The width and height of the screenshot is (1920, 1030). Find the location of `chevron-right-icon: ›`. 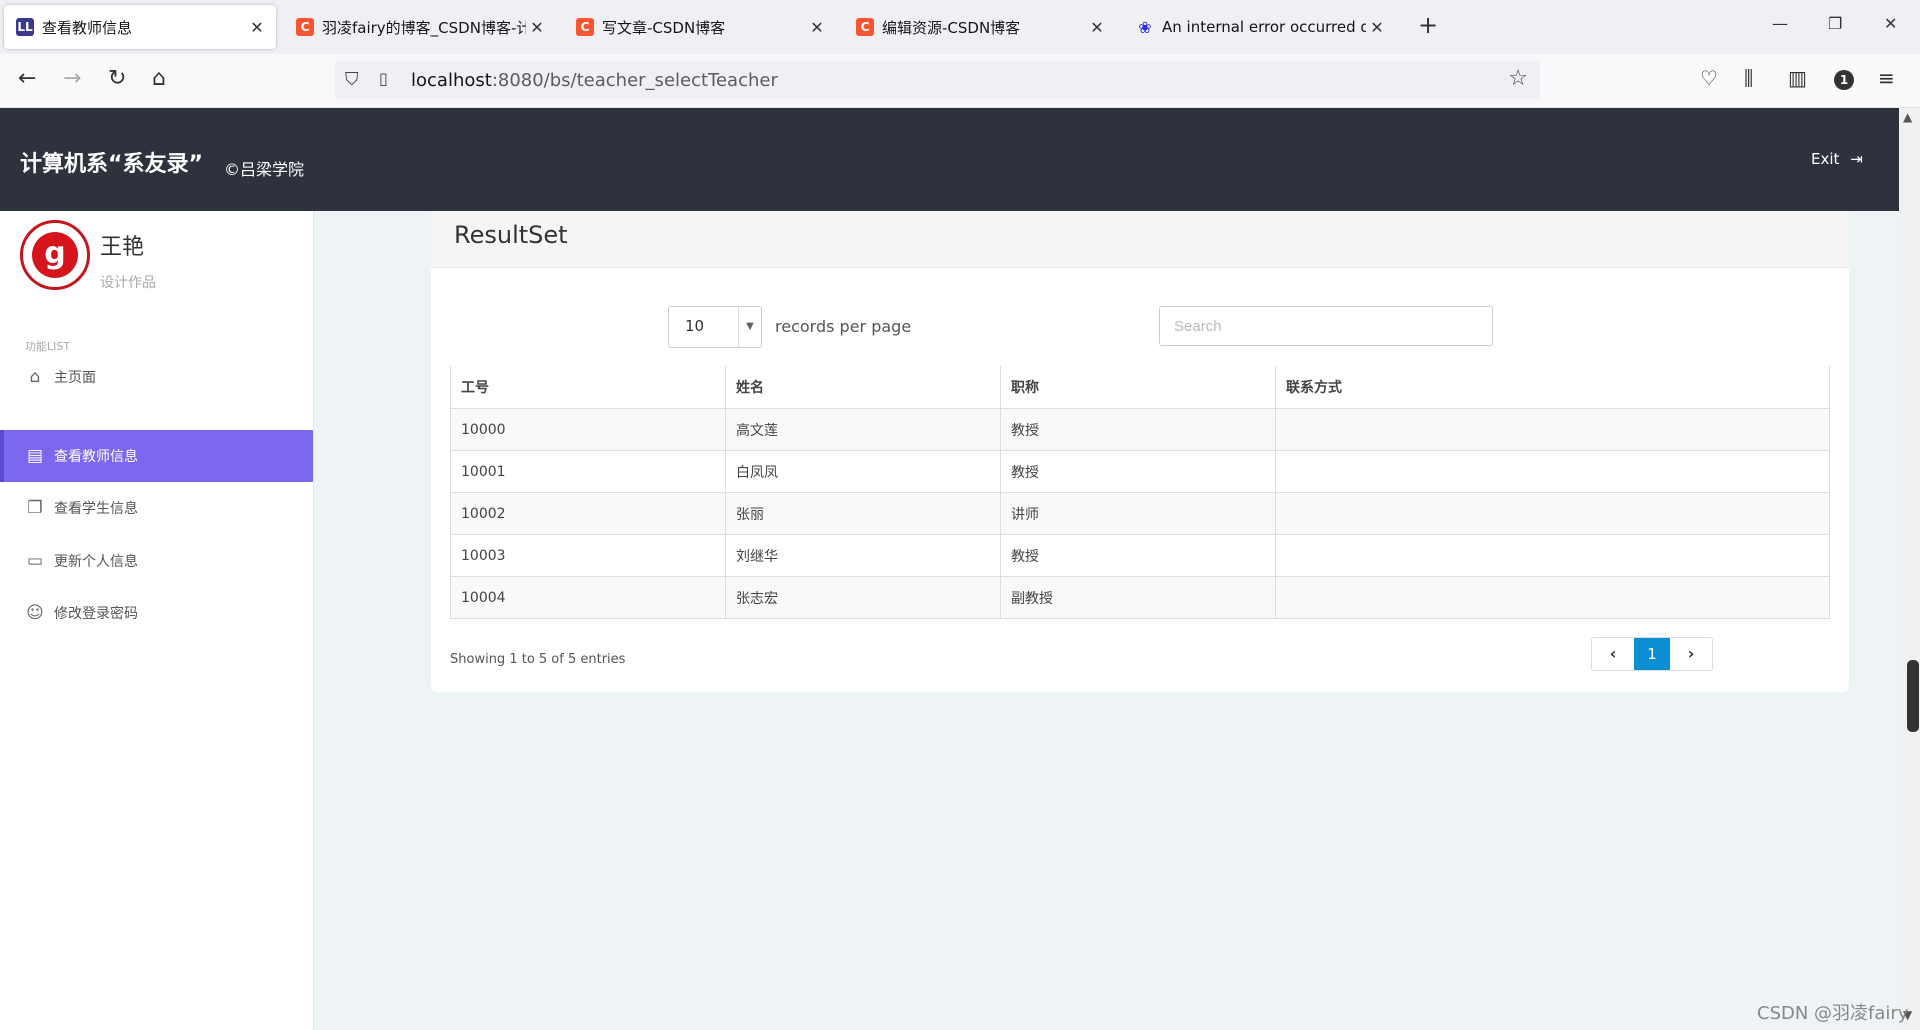

chevron-right-icon: › is located at coordinates (1691, 653).